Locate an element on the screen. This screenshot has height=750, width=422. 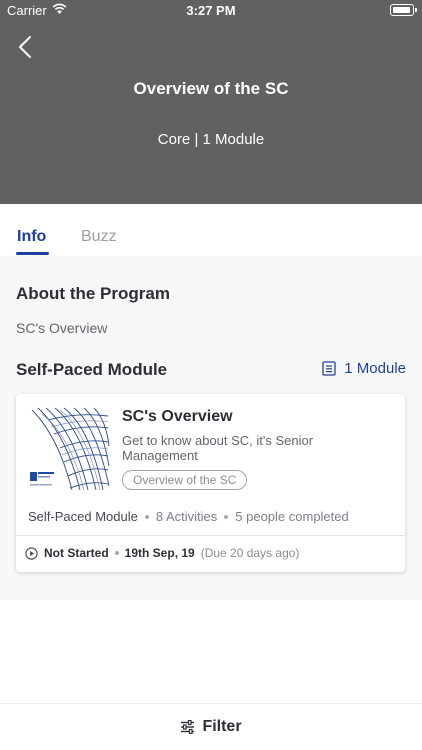
module-due: (Due 20 days ago) is located at coordinates (250, 553).